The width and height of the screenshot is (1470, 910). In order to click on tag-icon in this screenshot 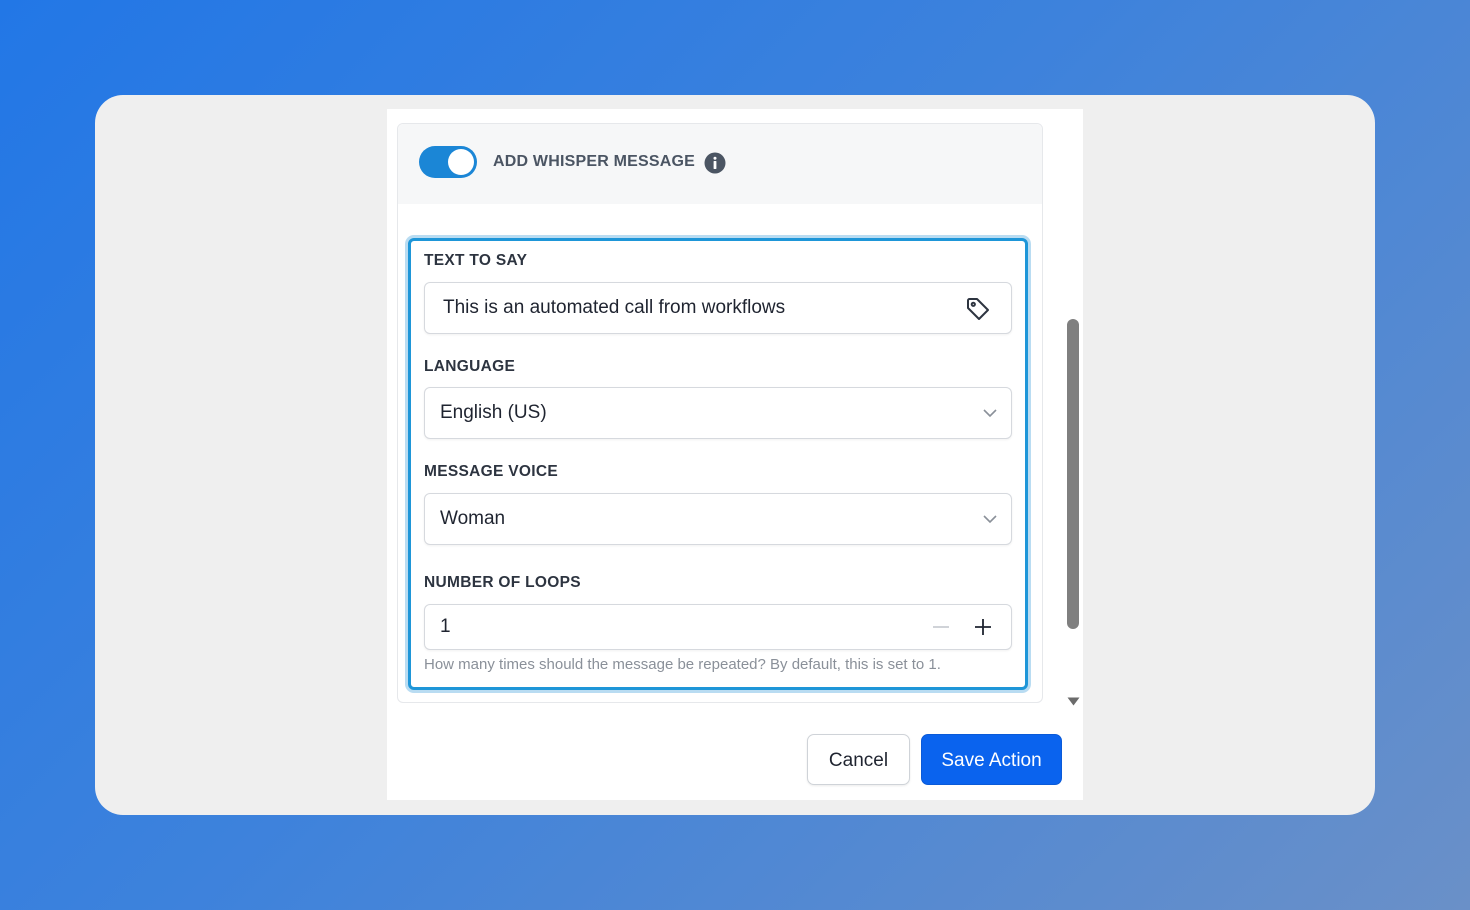, I will do `click(978, 309)`.